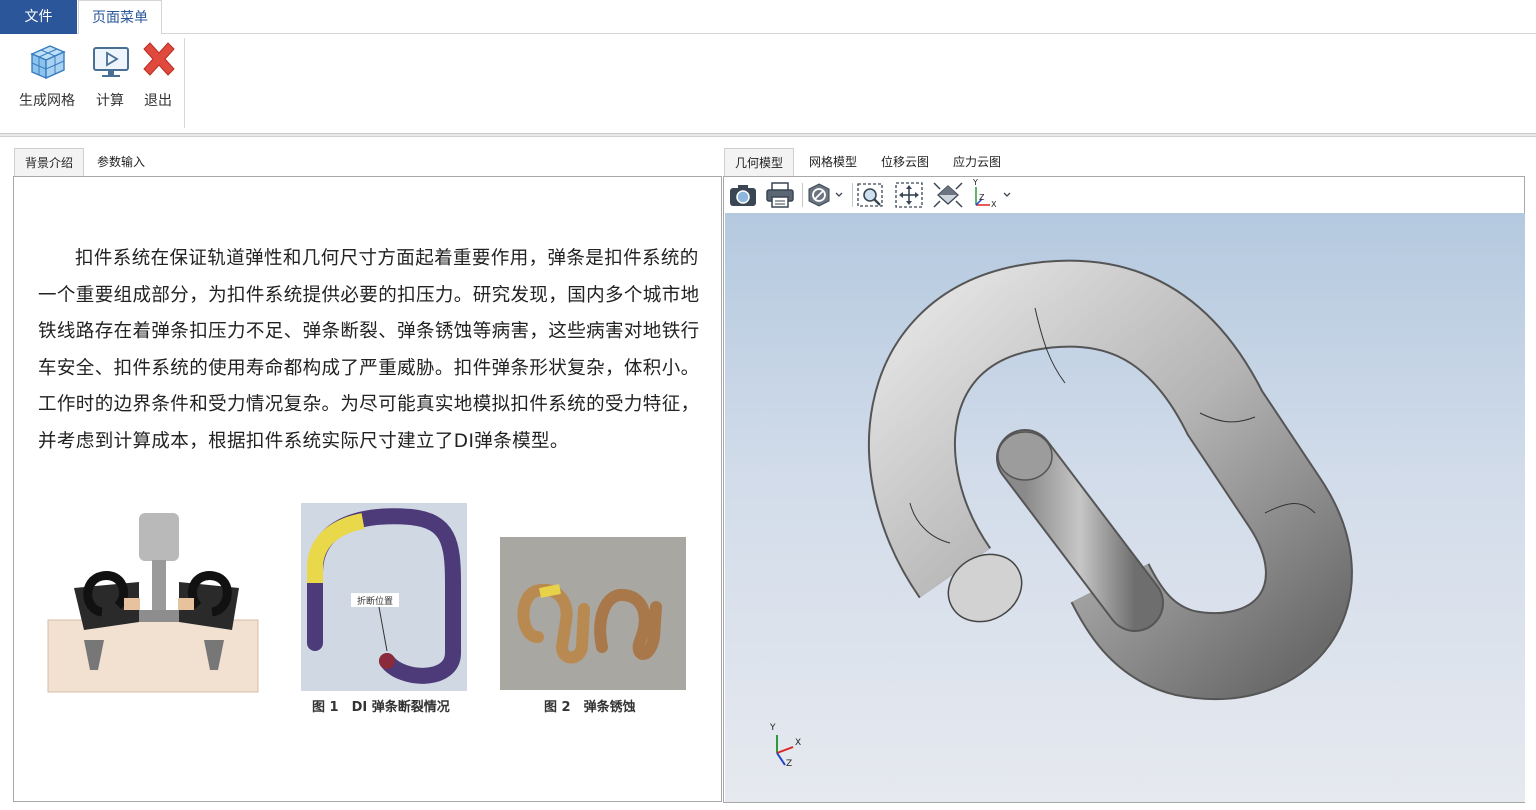 The image size is (1536, 810). I want to click on triad-x-label: X, so click(798, 743).